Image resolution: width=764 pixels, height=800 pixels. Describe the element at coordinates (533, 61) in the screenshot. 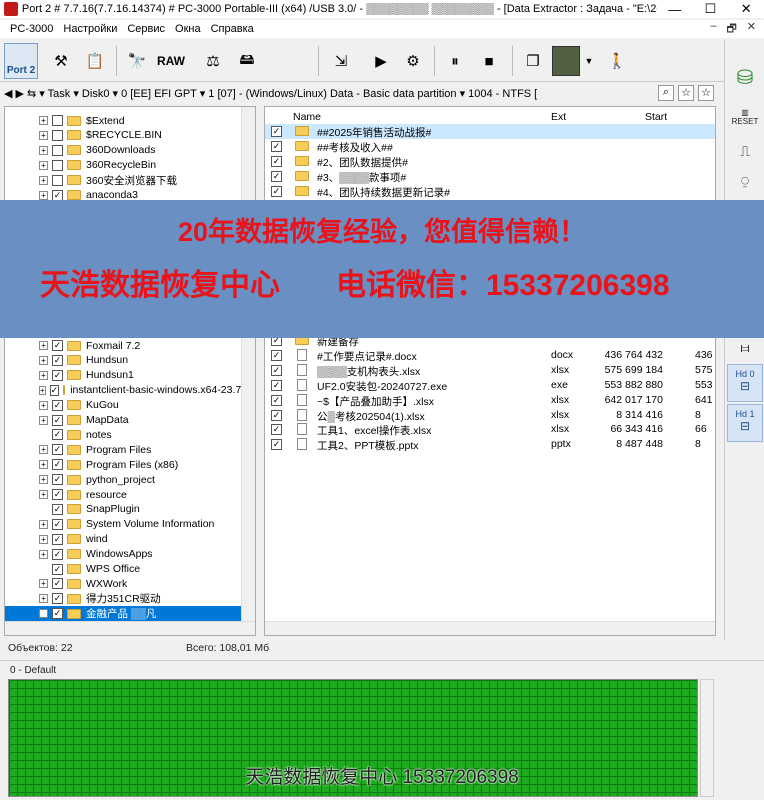

I see `copy-icon: ❐` at that location.